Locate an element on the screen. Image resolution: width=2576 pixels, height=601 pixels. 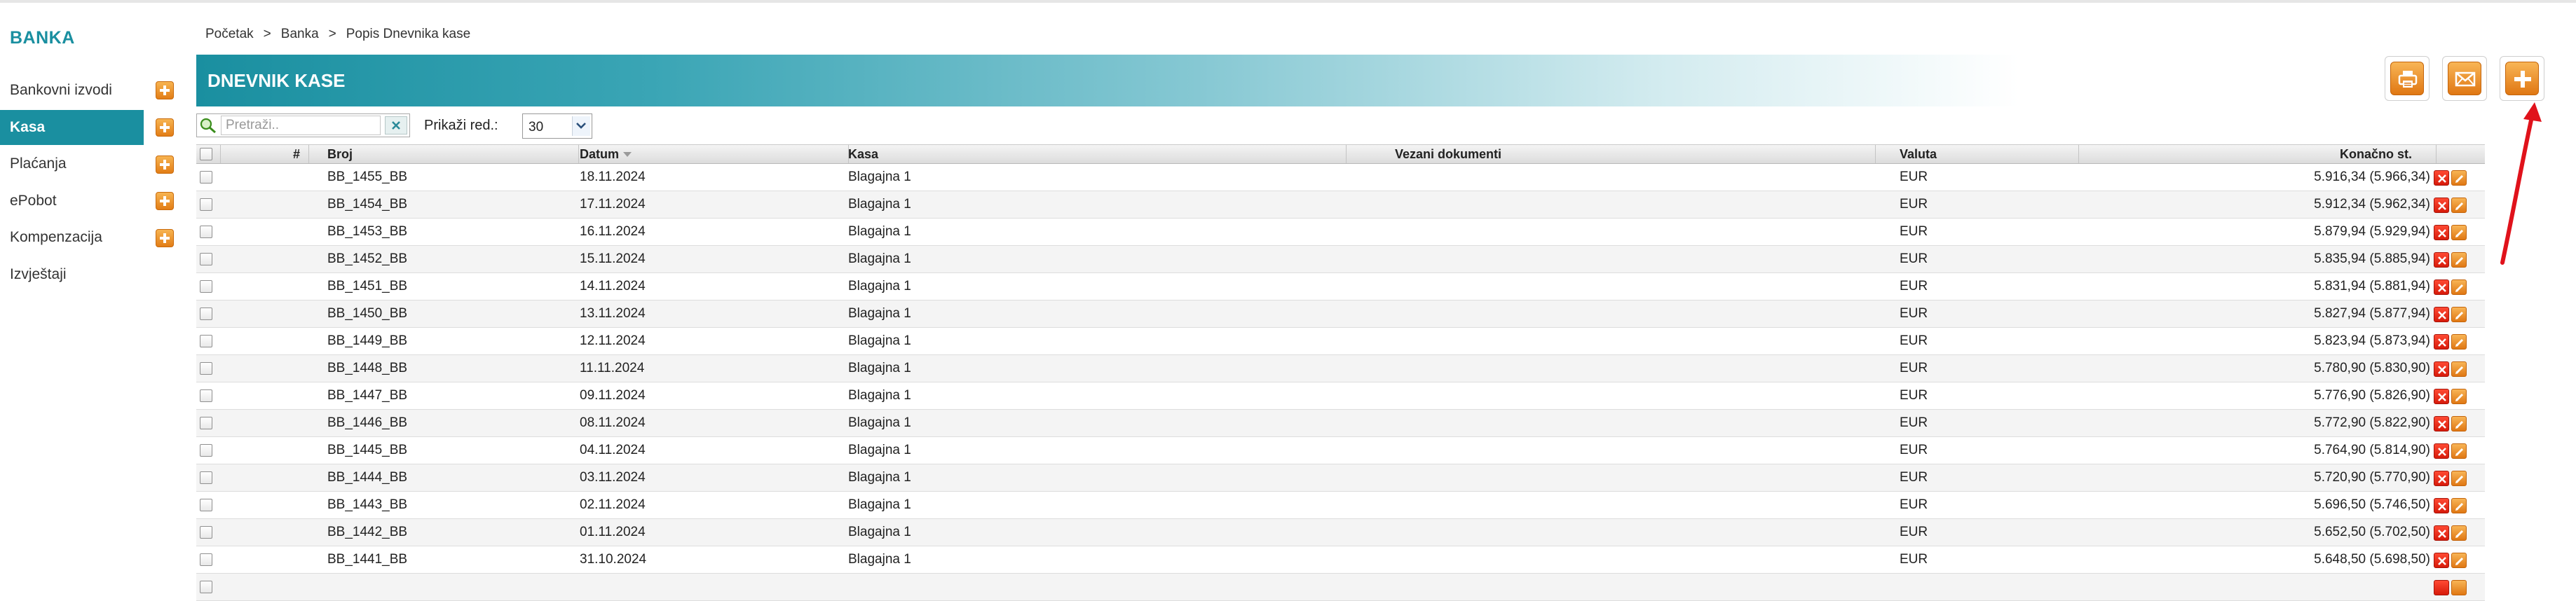
select-all-checkbox is located at coordinates (206, 154).